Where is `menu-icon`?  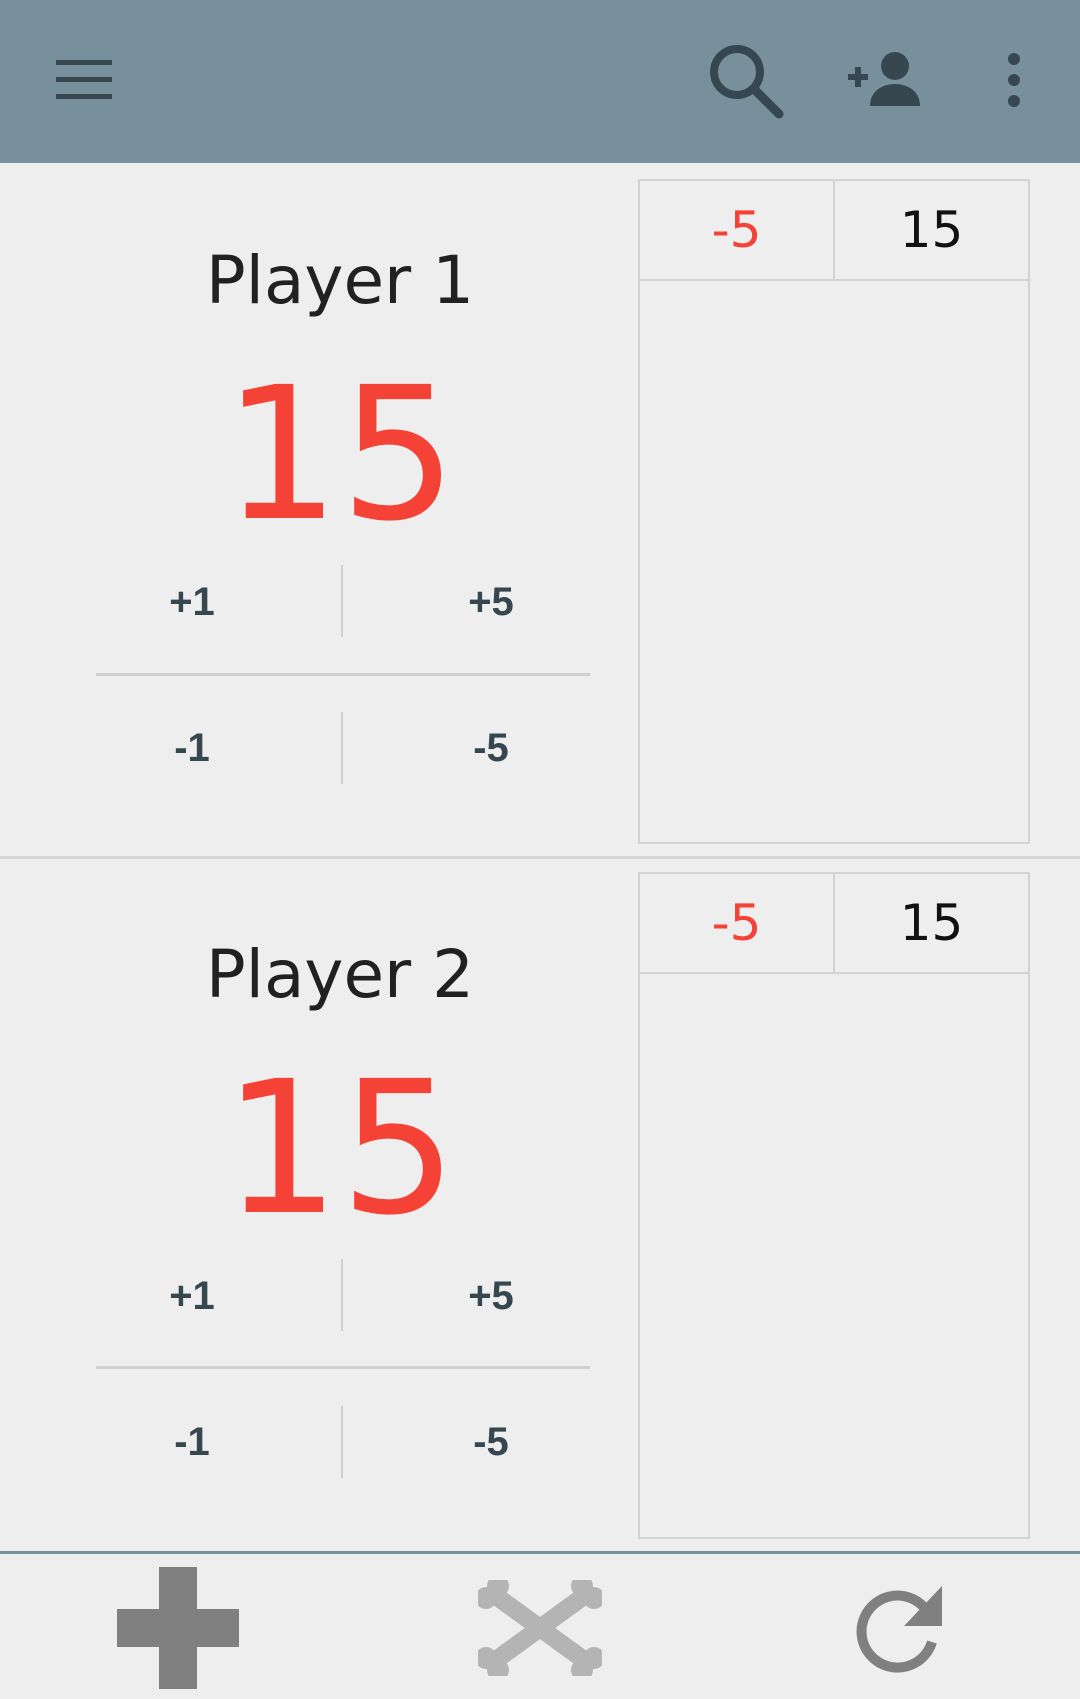 menu-icon is located at coordinates (84, 79).